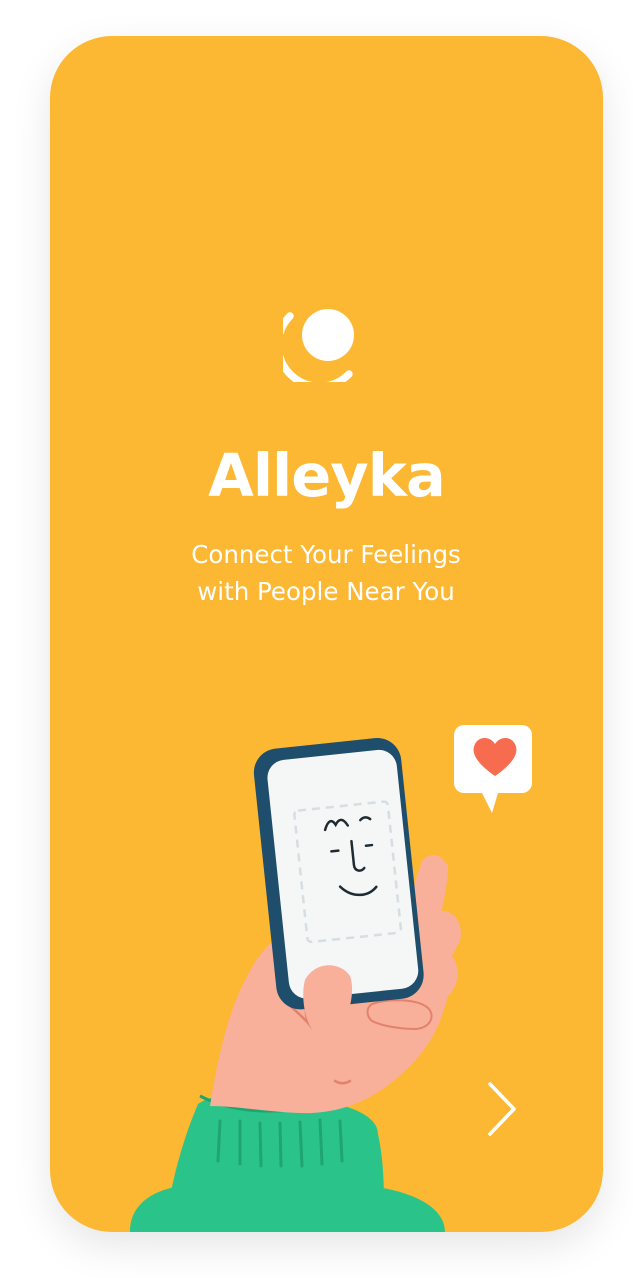  I want to click on sleeve, so click(287, 1162).